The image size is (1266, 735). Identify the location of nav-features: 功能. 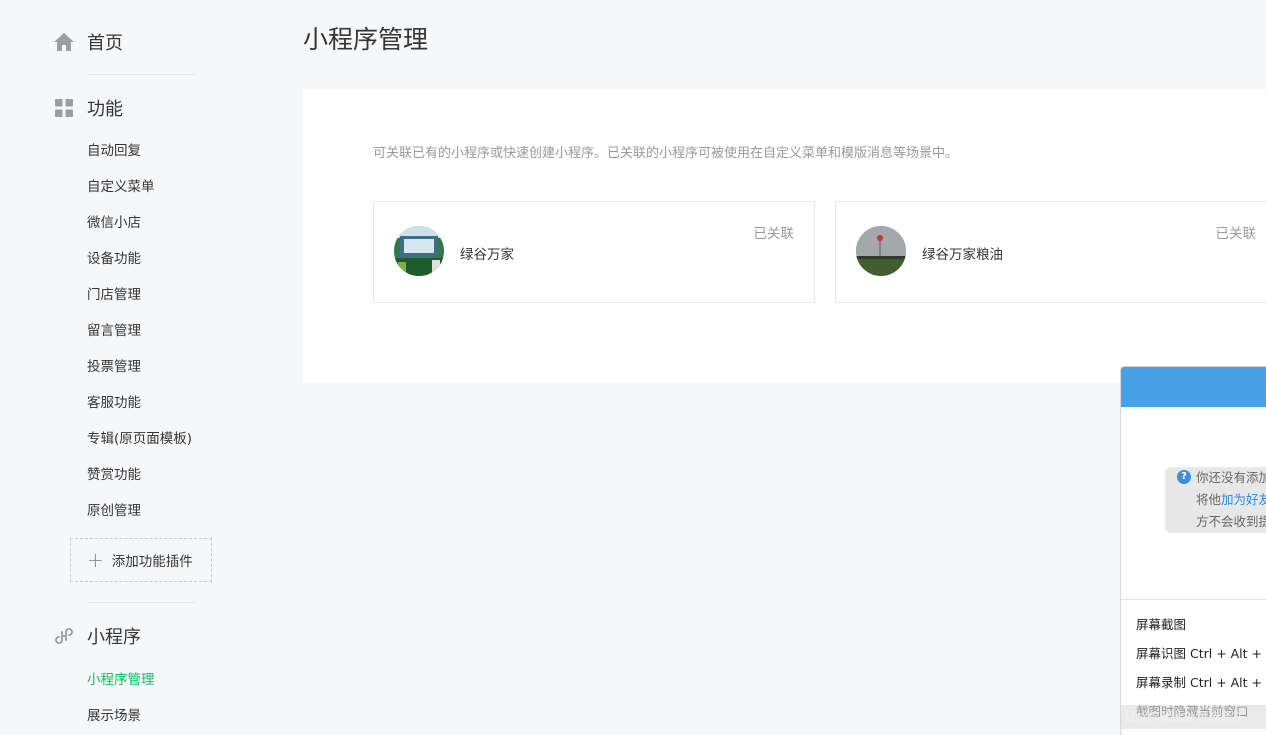
(87, 108).